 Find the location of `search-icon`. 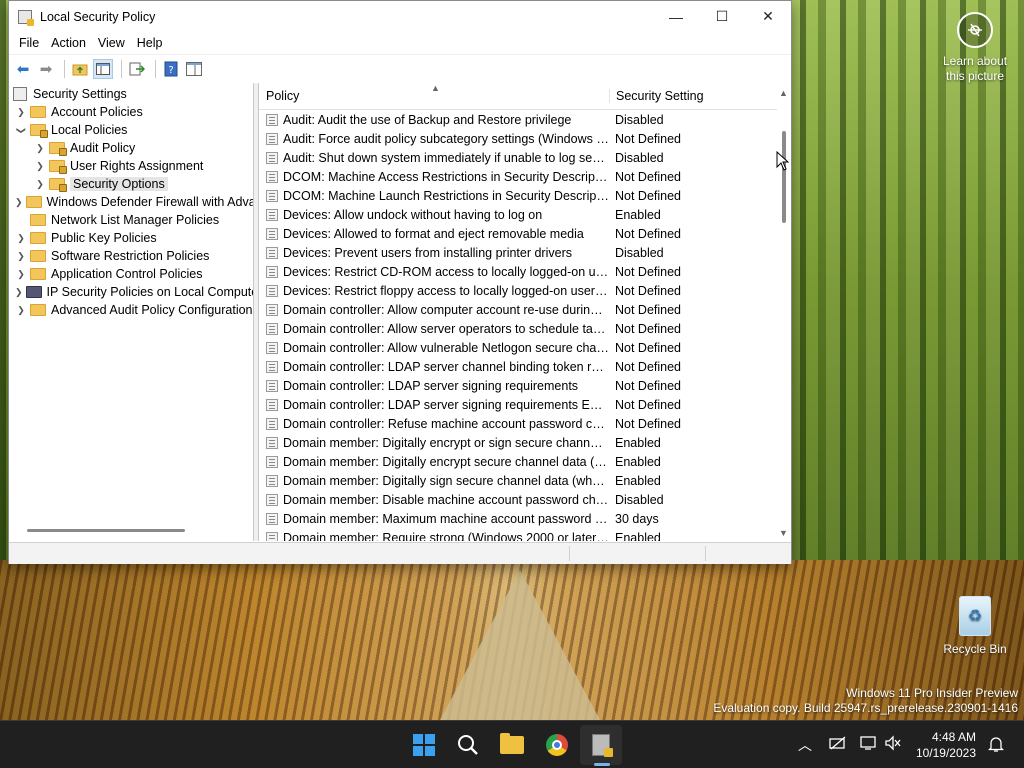

search-icon is located at coordinates (468, 745).